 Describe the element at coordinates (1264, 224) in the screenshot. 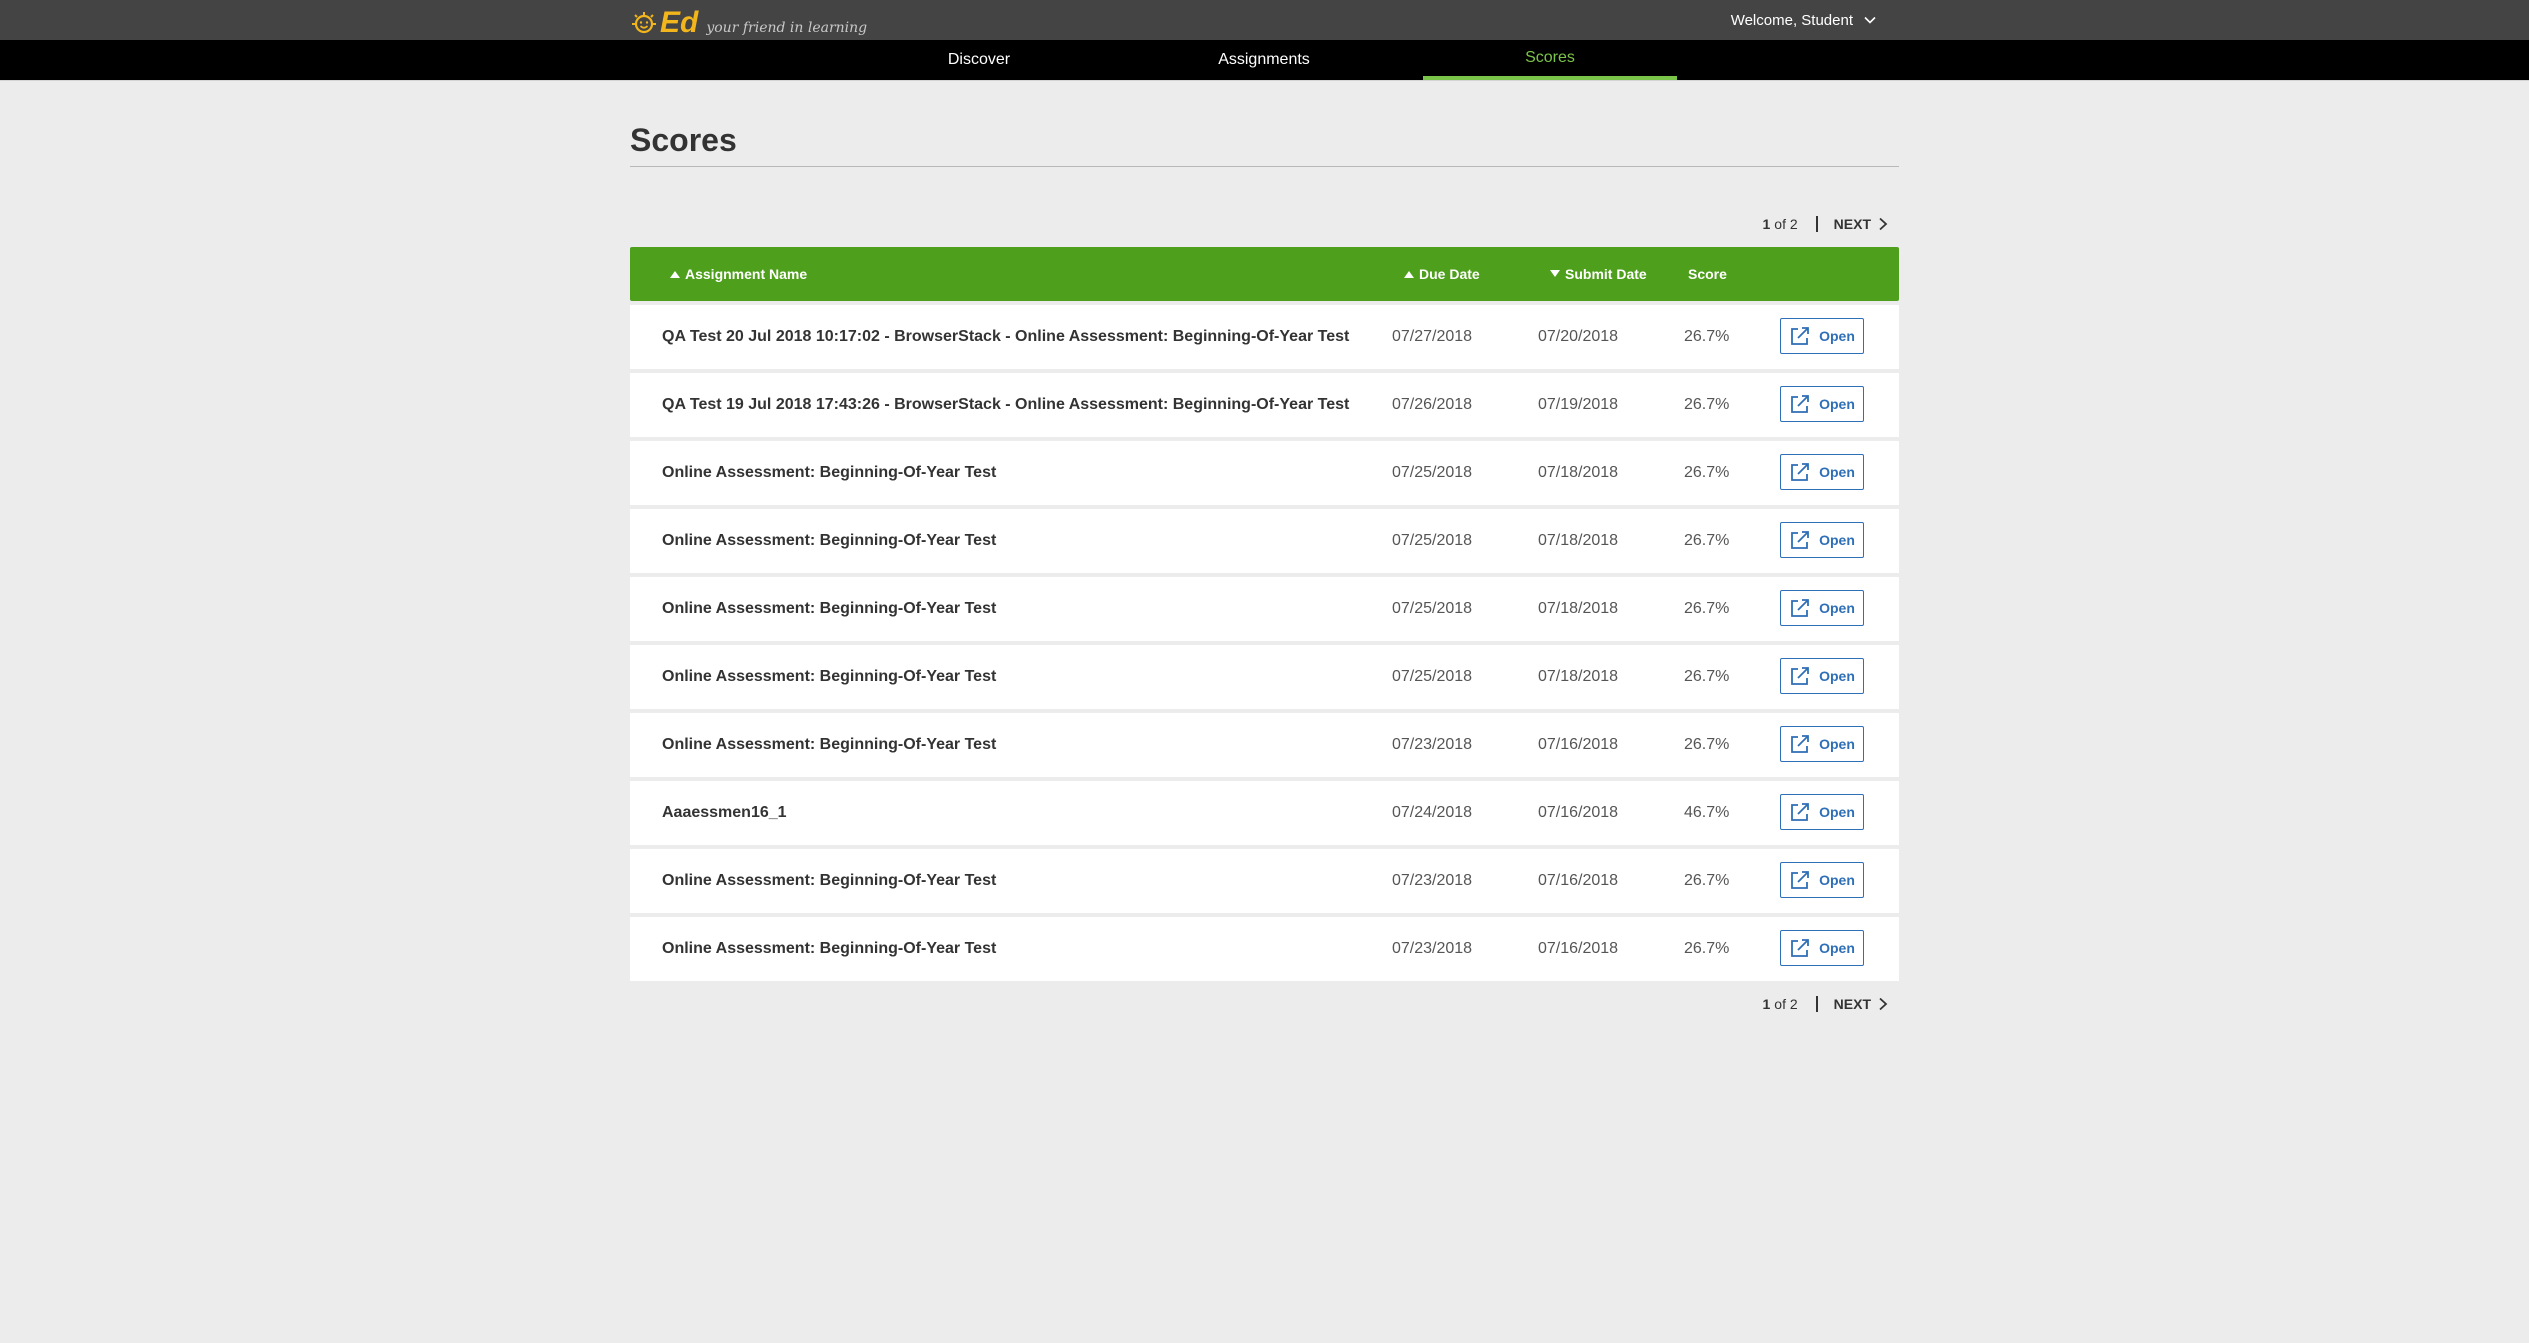

I see `pagination-top: 1 of 2 NEXT` at that location.